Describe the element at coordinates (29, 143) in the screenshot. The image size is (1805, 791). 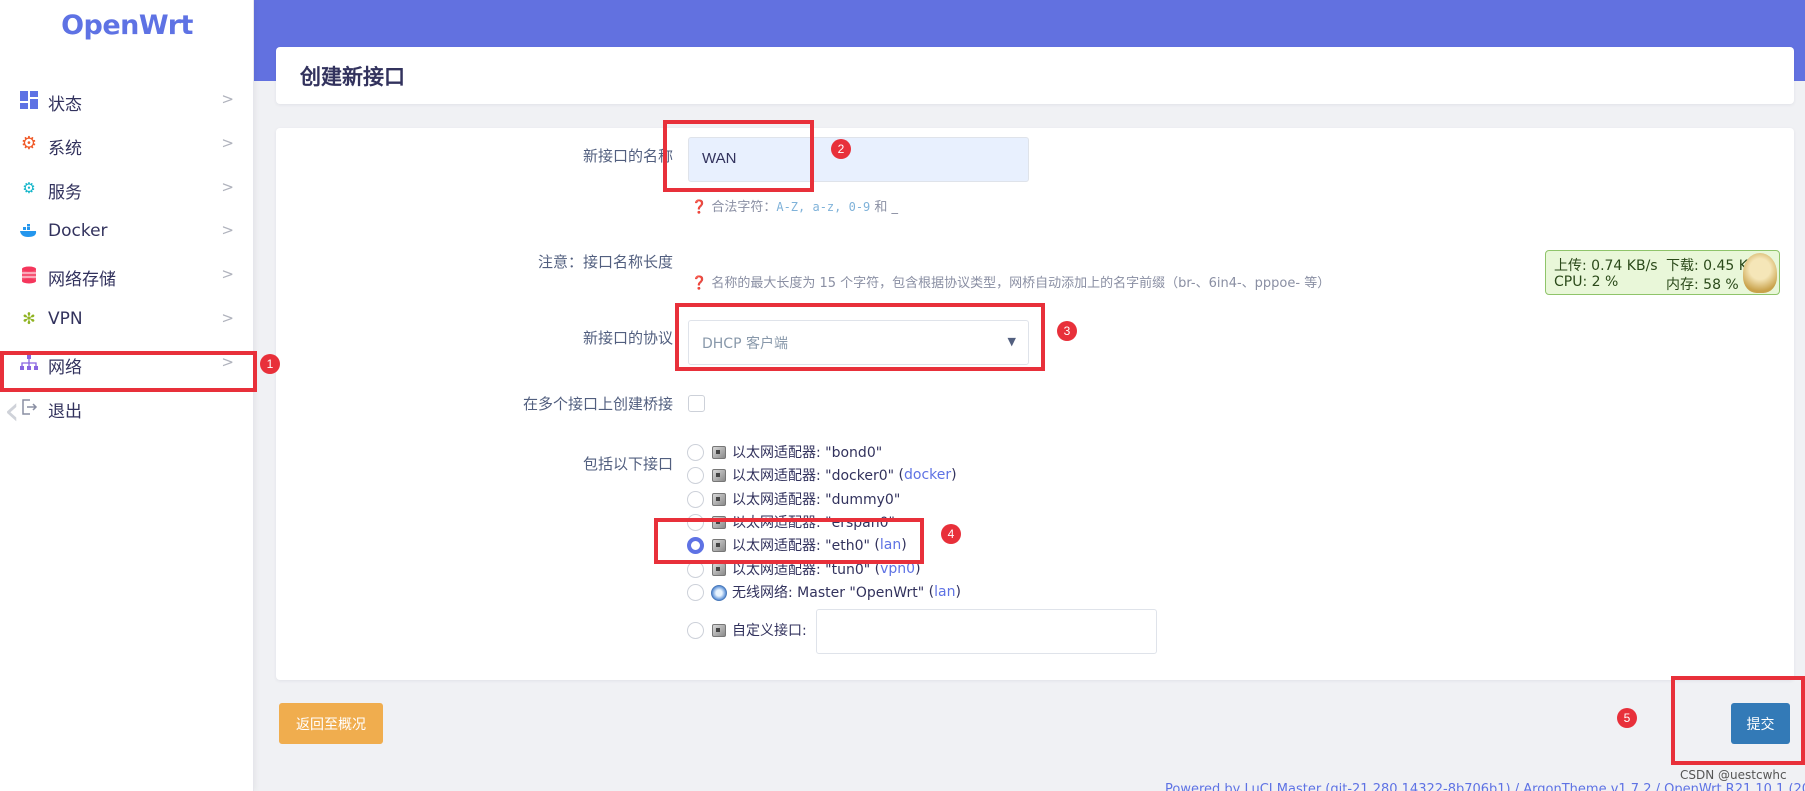
I see `gear-icon: ⚙` at that location.